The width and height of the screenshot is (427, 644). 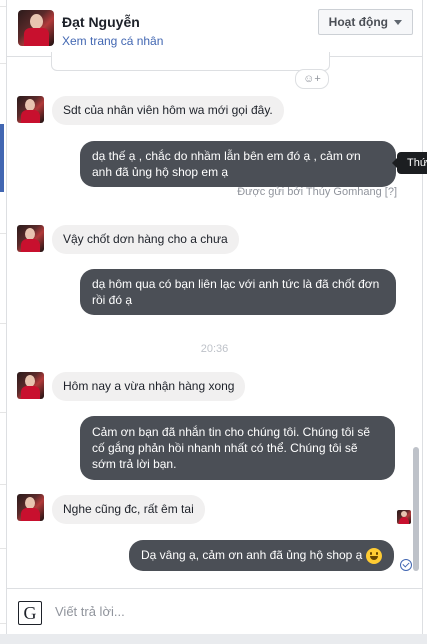 I want to click on status-label: Hoạt động, so click(x=358, y=22).